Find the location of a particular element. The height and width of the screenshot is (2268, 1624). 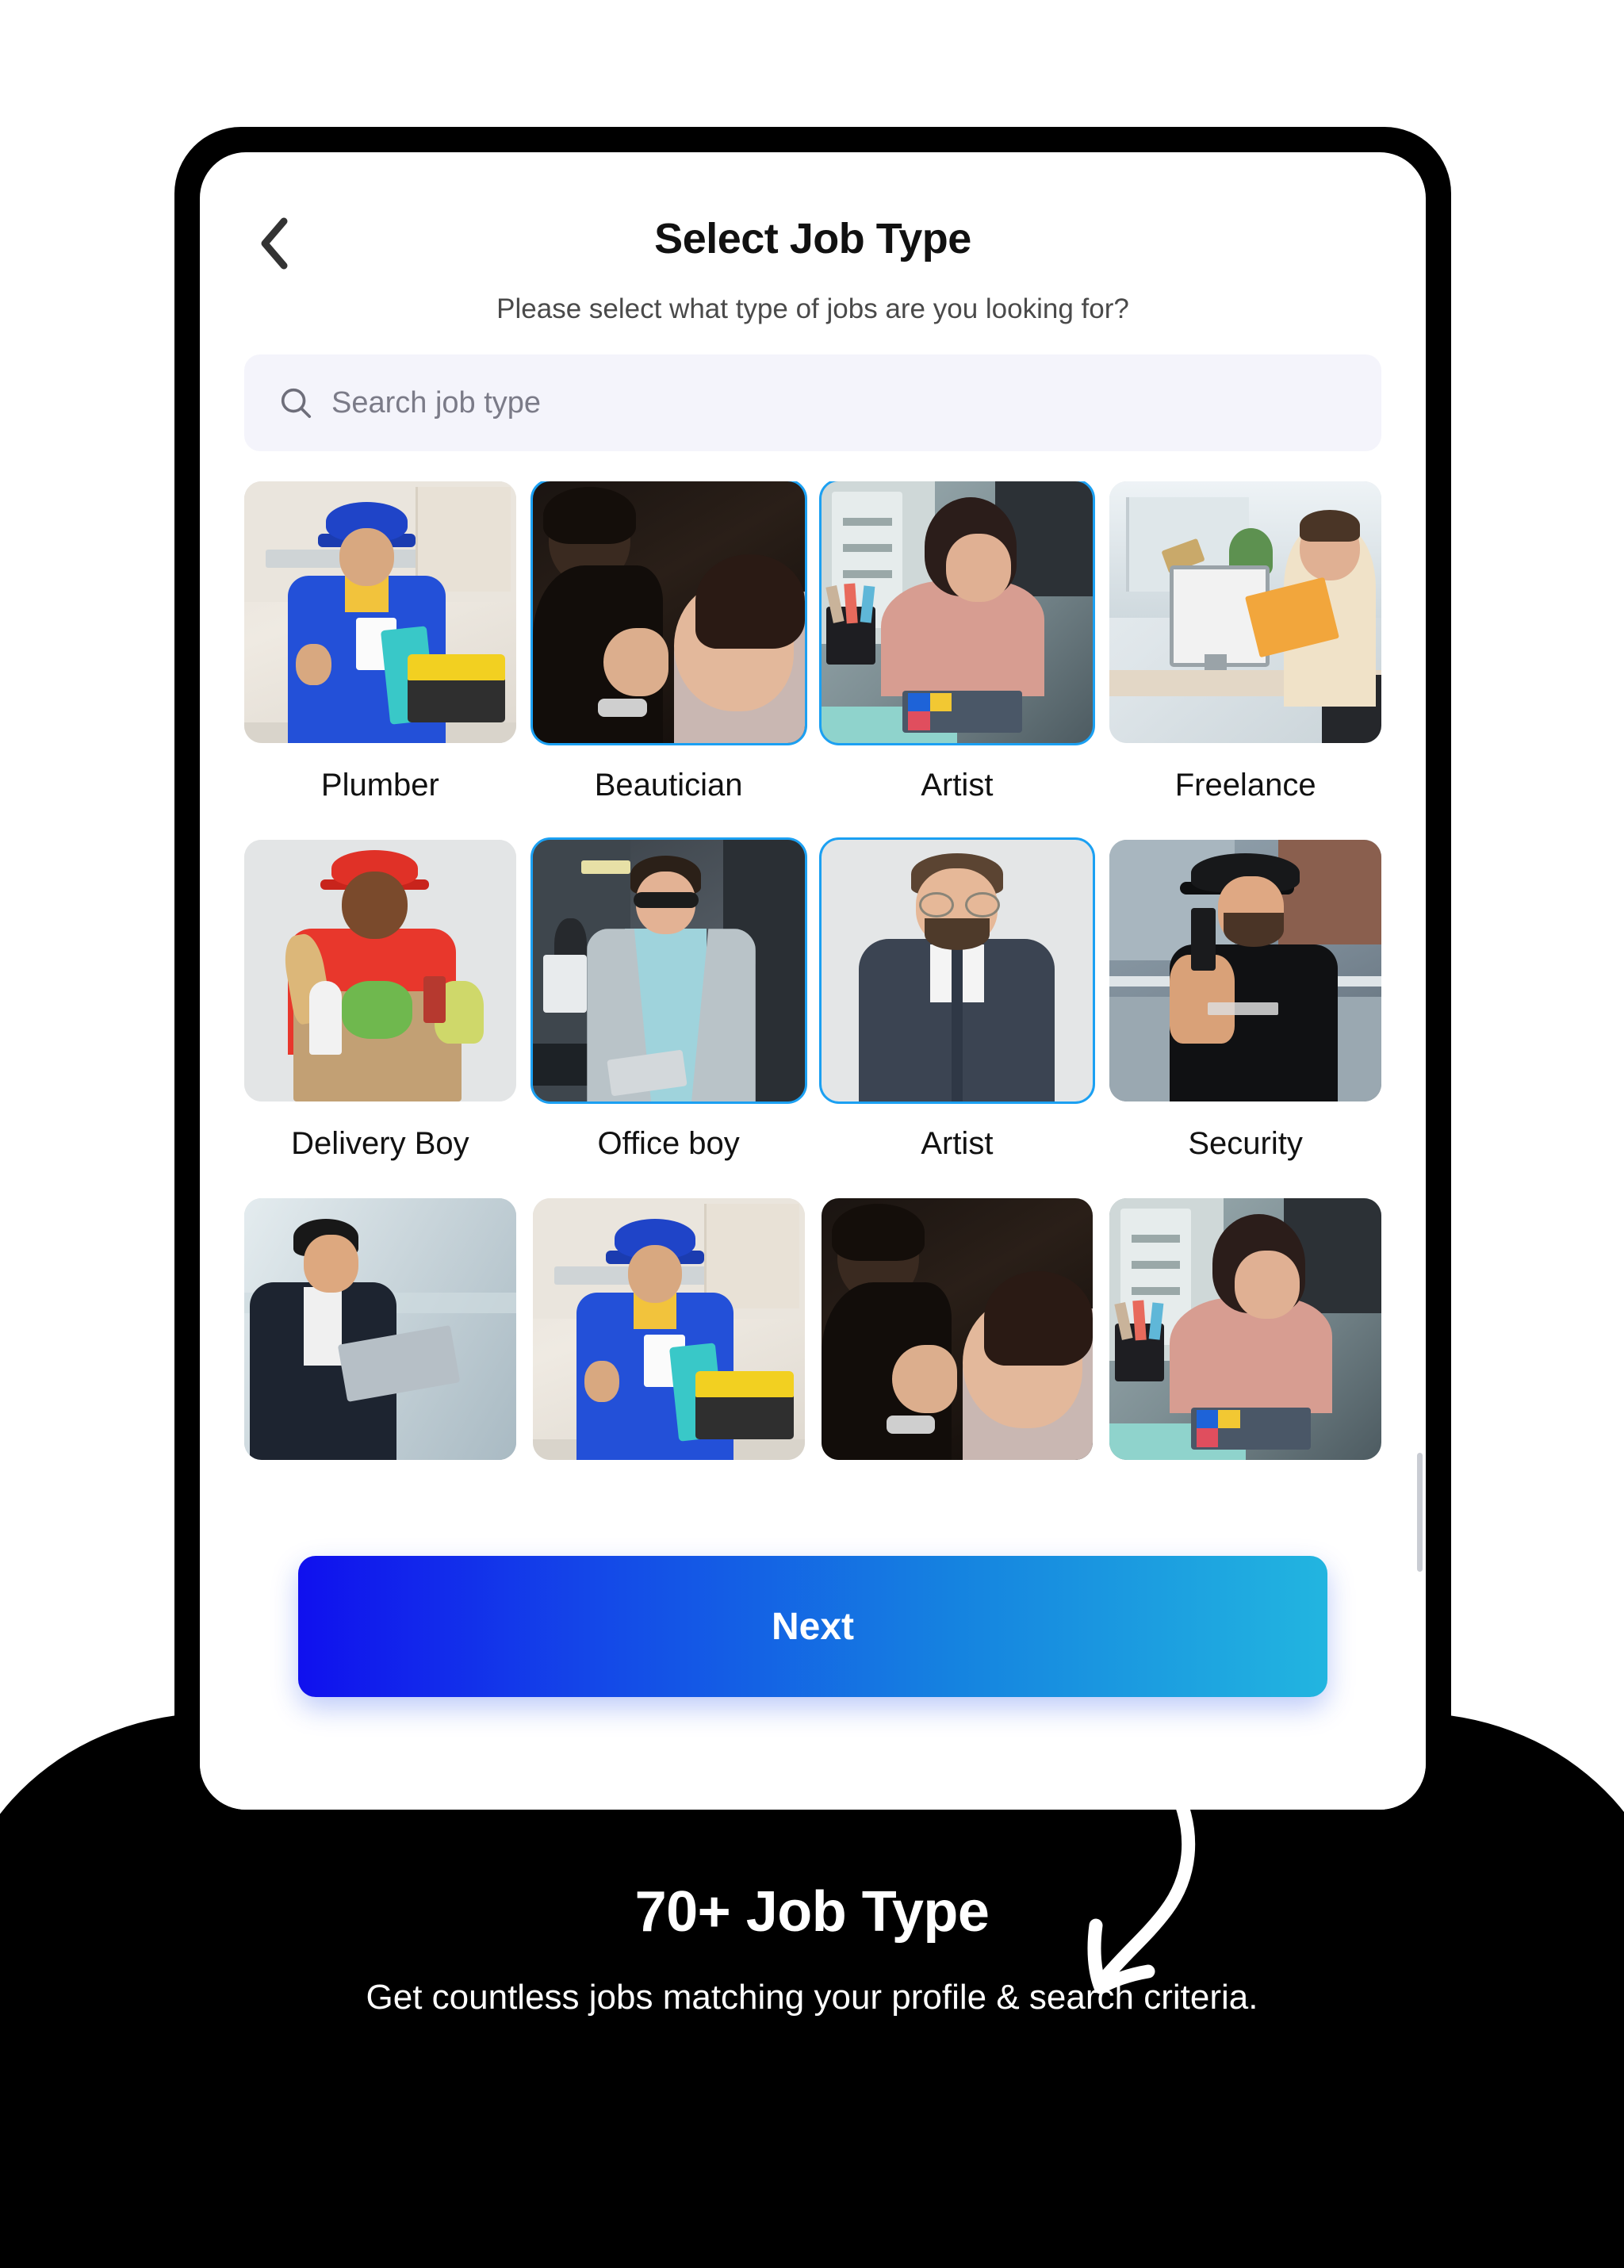

job-type-label: Beautician is located at coordinates (668, 785).